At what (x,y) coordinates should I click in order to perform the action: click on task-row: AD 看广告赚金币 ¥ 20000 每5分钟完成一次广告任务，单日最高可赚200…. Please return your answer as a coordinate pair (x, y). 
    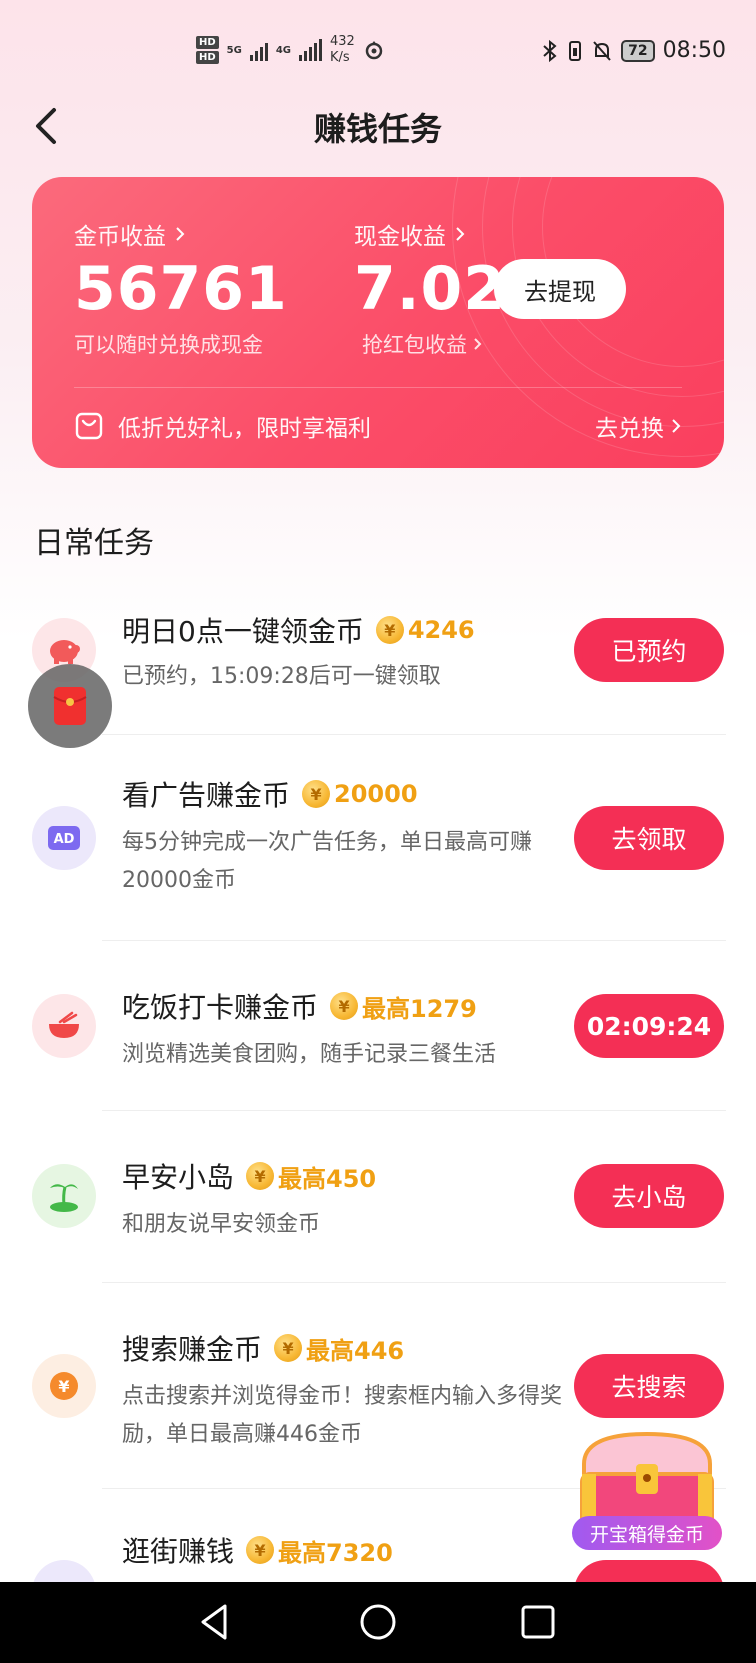
    Looking at the image, I should click on (378, 843).